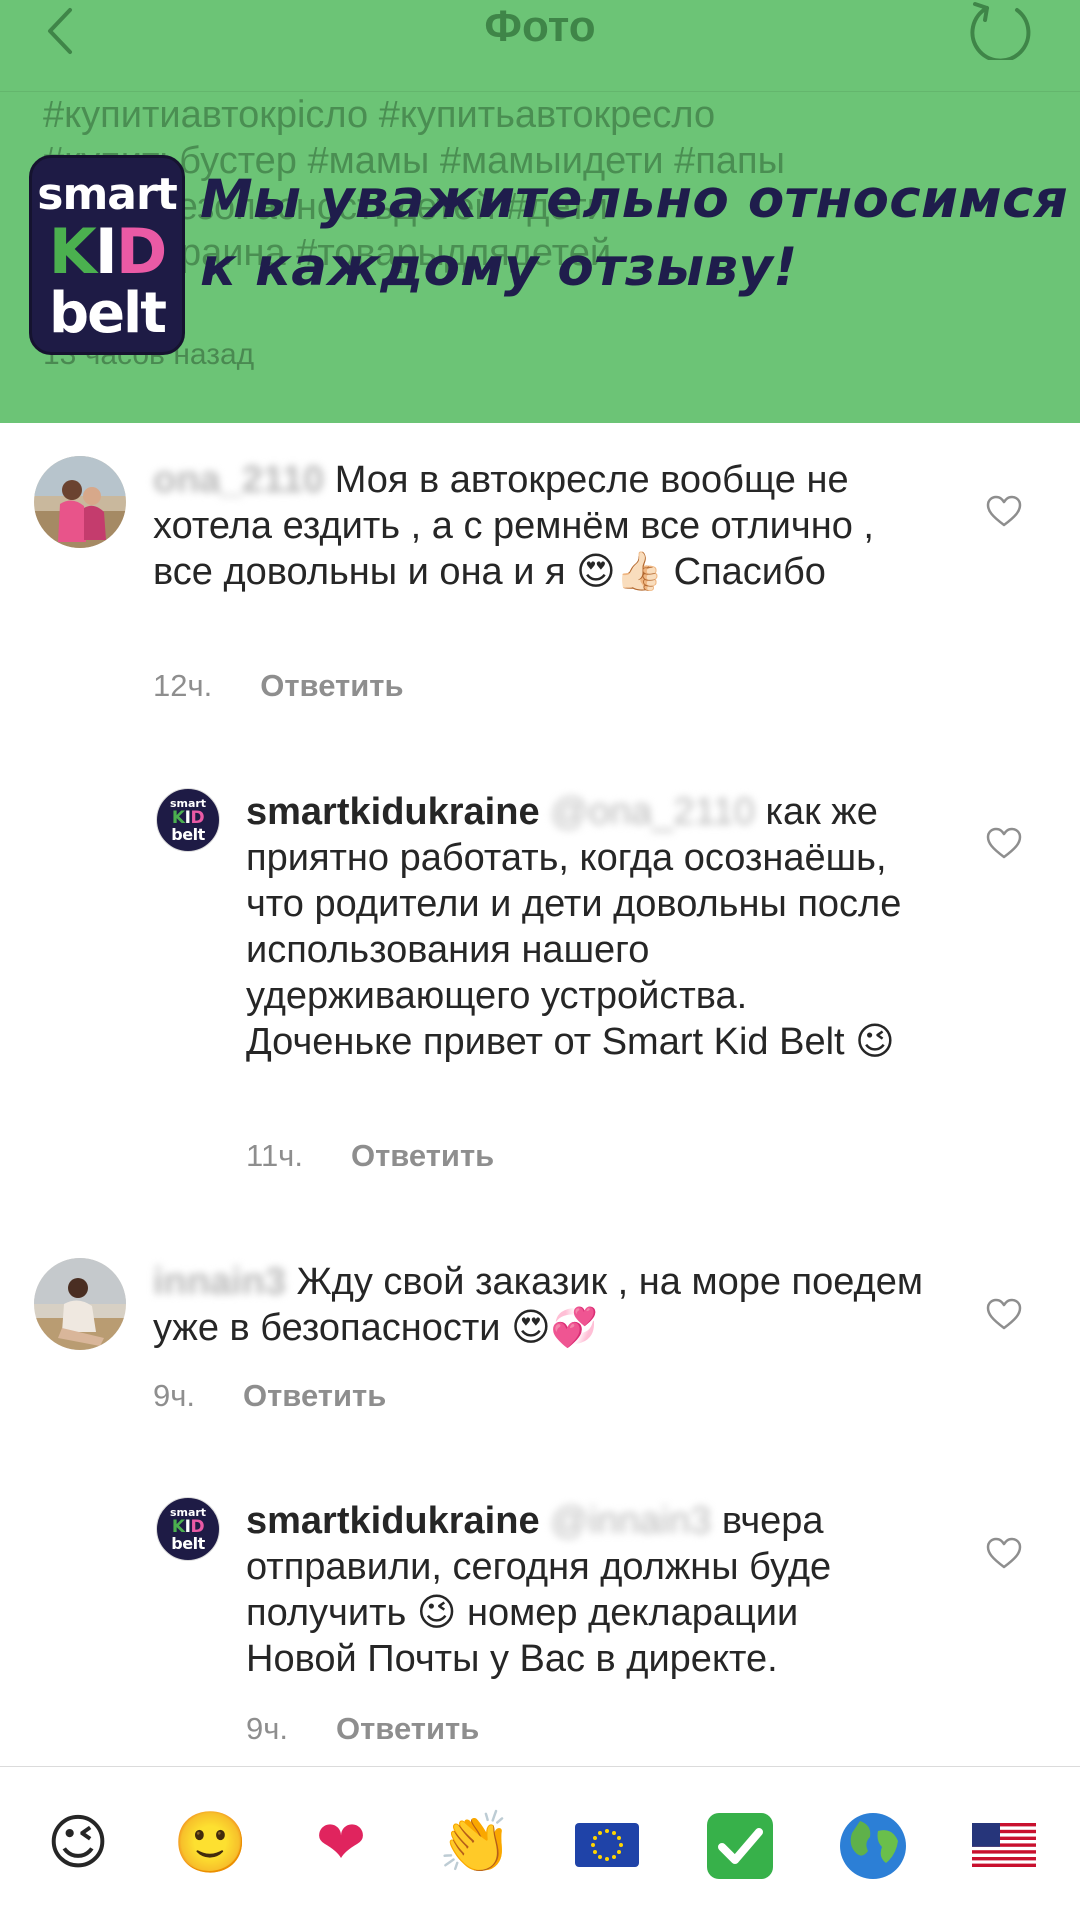 The height and width of the screenshot is (1920, 1080). I want to click on check-emoji, so click(740, 1846).